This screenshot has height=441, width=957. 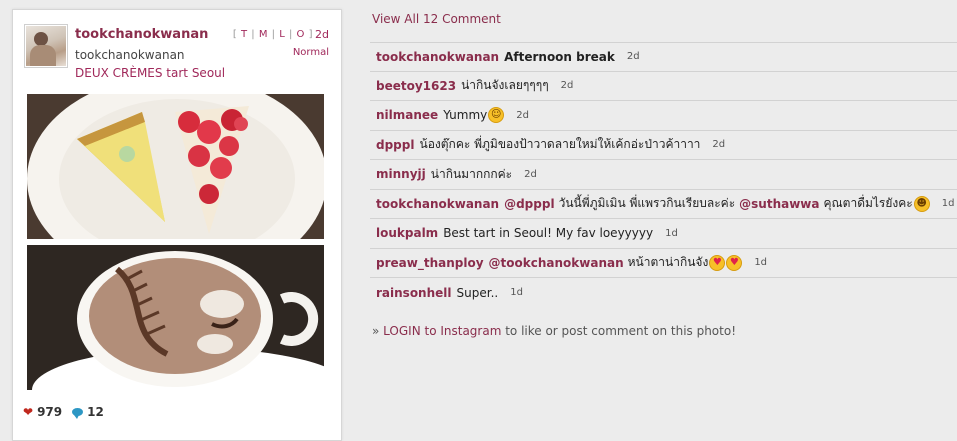 What do you see at coordinates (529, 204) in the screenshot?
I see `comment-mention: @dpppl` at bounding box center [529, 204].